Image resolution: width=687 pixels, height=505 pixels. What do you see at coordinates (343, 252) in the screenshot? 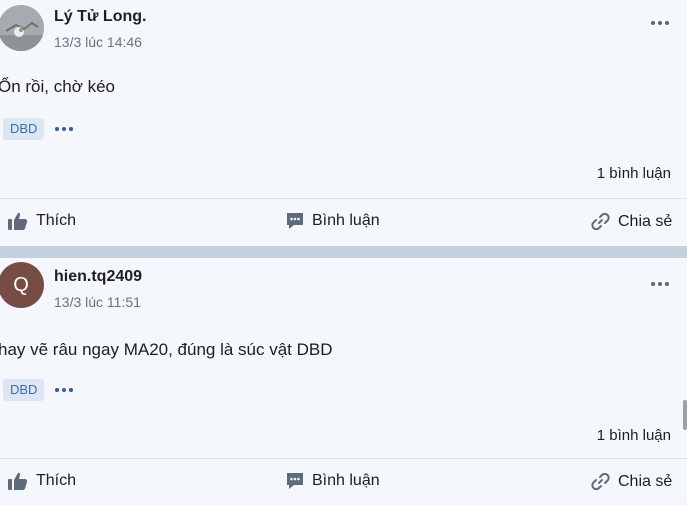
I see `post-separator` at bounding box center [343, 252].